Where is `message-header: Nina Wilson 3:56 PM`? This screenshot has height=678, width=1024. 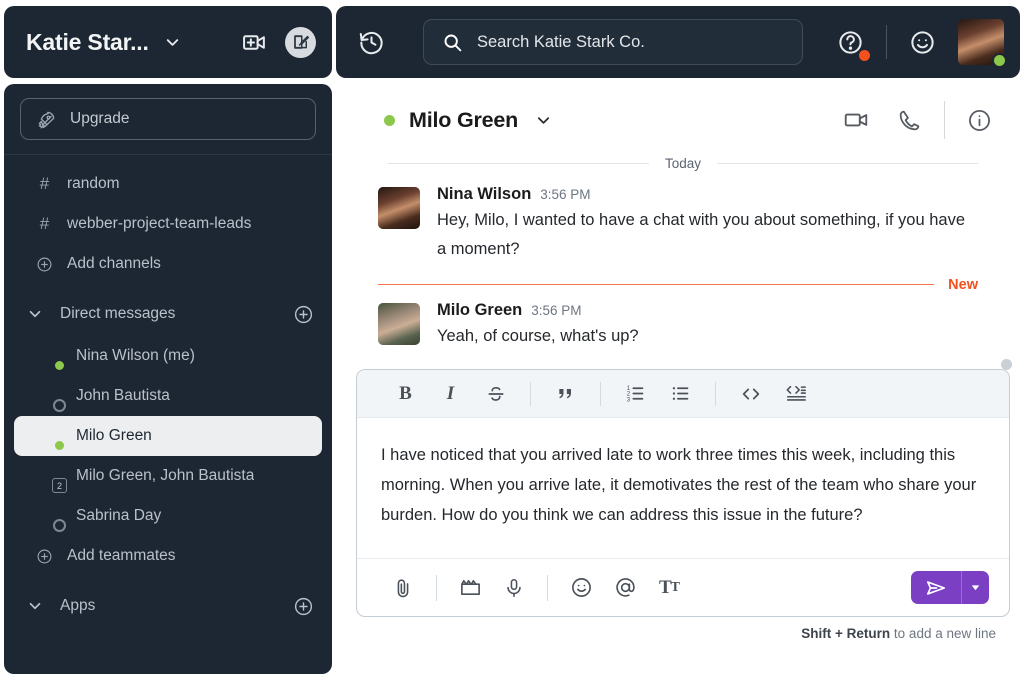 message-header: Nina Wilson 3:56 PM is located at coordinates (707, 194).